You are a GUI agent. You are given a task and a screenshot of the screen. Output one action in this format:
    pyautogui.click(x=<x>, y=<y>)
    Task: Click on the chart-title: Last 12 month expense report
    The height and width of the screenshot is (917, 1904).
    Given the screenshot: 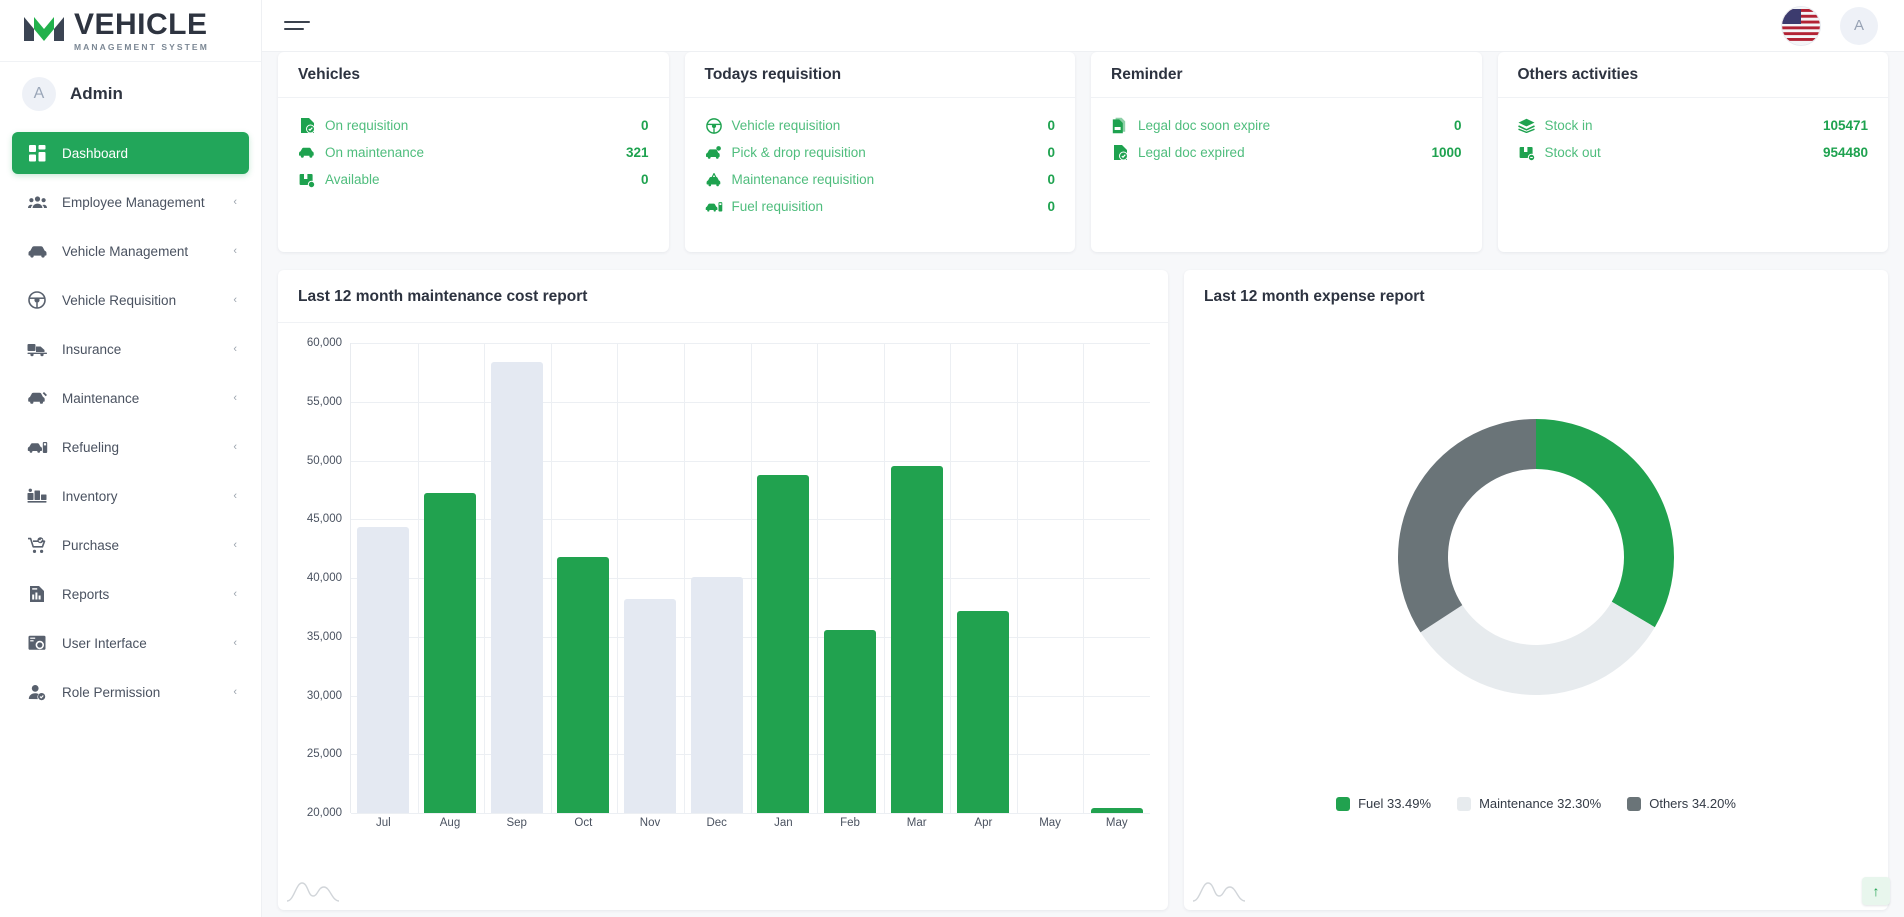 What is the action you would take?
    pyautogui.click(x=1314, y=296)
    